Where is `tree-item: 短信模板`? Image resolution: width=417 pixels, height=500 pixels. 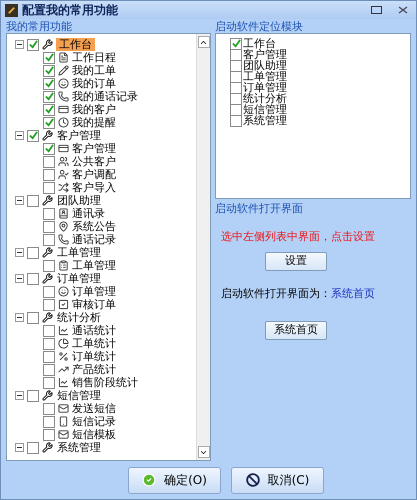 tree-item: 短信模板 is located at coordinates (94, 434).